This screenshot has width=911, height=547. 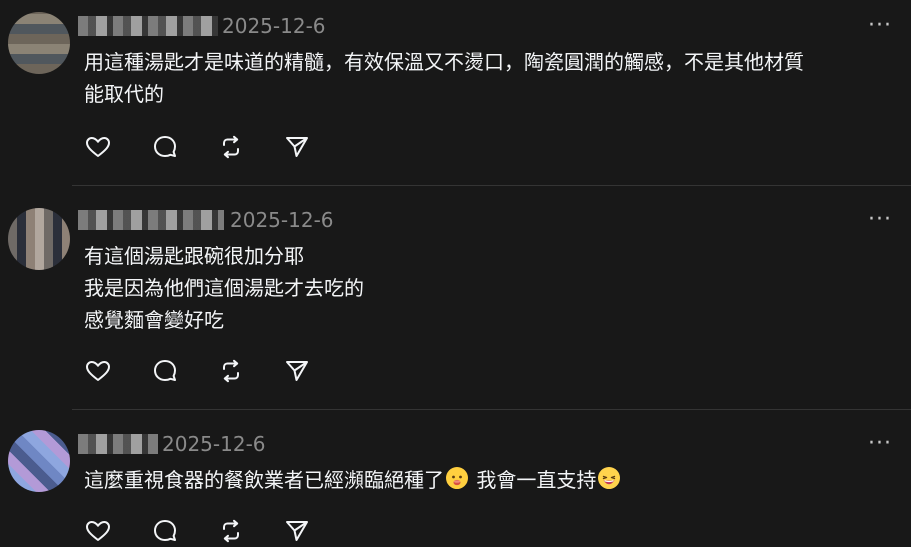 What do you see at coordinates (609, 478) in the screenshot?
I see `laughing-face-emoji-icon` at bounding box center [609, 478].